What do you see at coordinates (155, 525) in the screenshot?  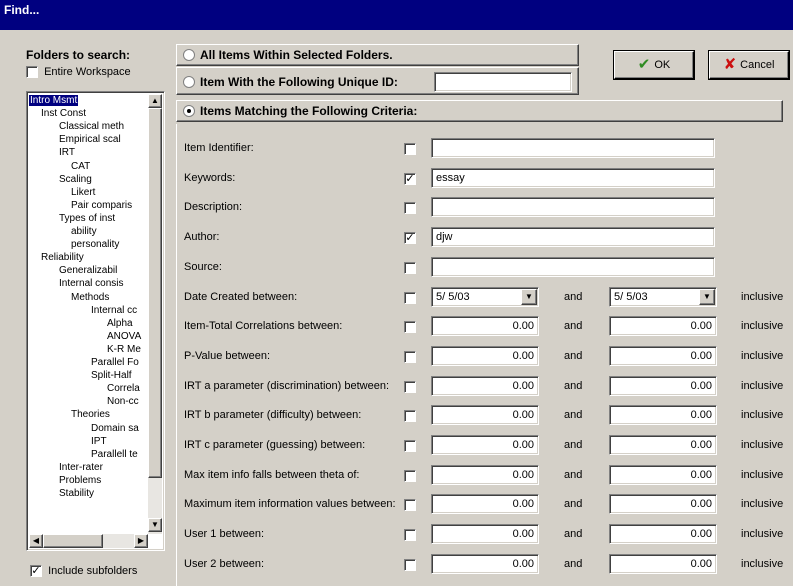 I see `scroll-down-icon: ▼` at bounding box center [155, 525].